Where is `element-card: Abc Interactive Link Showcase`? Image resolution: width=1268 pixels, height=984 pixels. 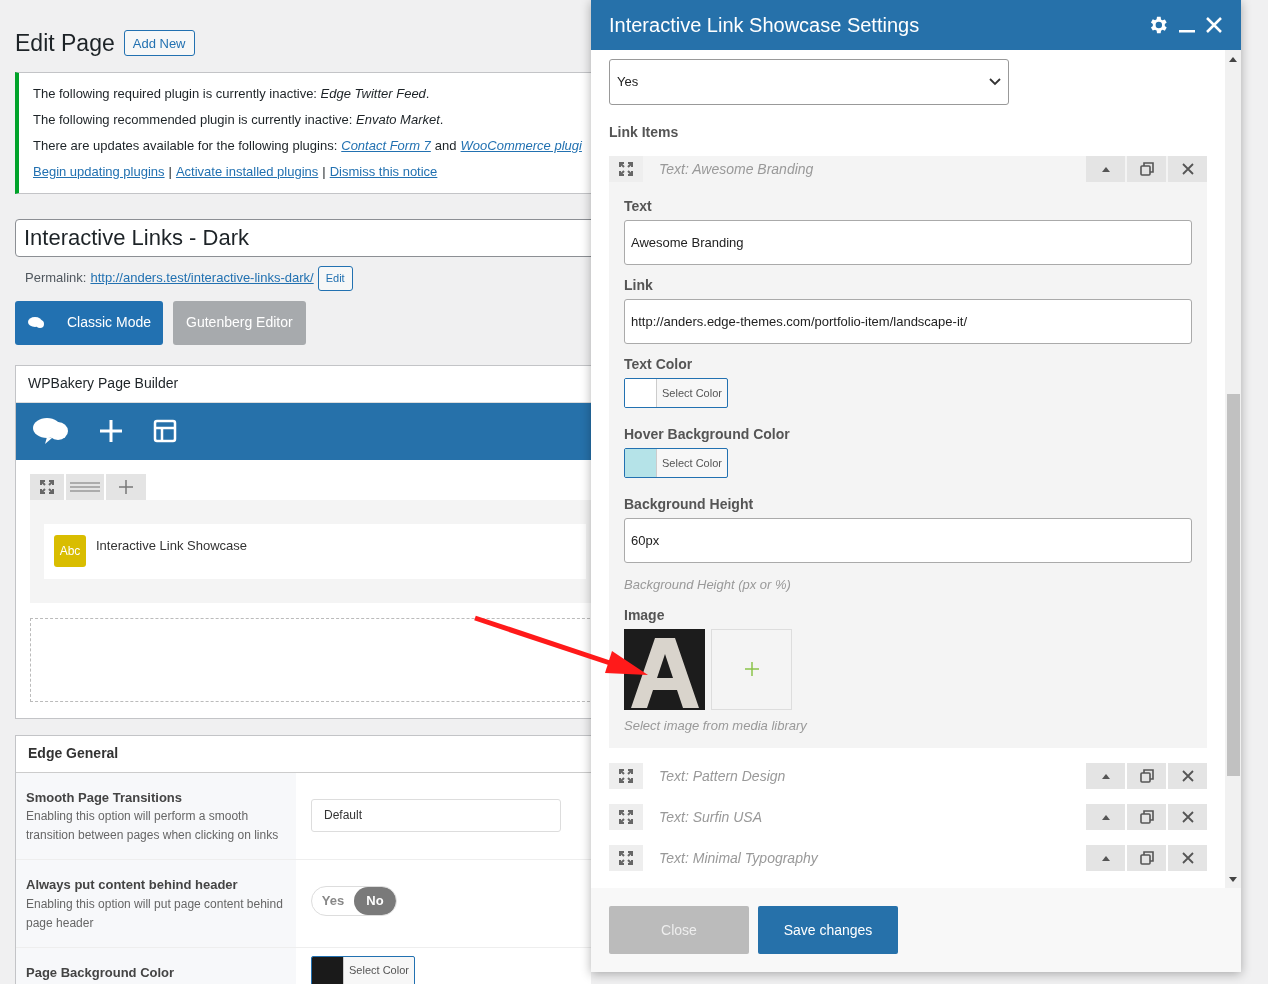 element-card: Abc Interactive Link Showcase is located at coordinates (315, 551).